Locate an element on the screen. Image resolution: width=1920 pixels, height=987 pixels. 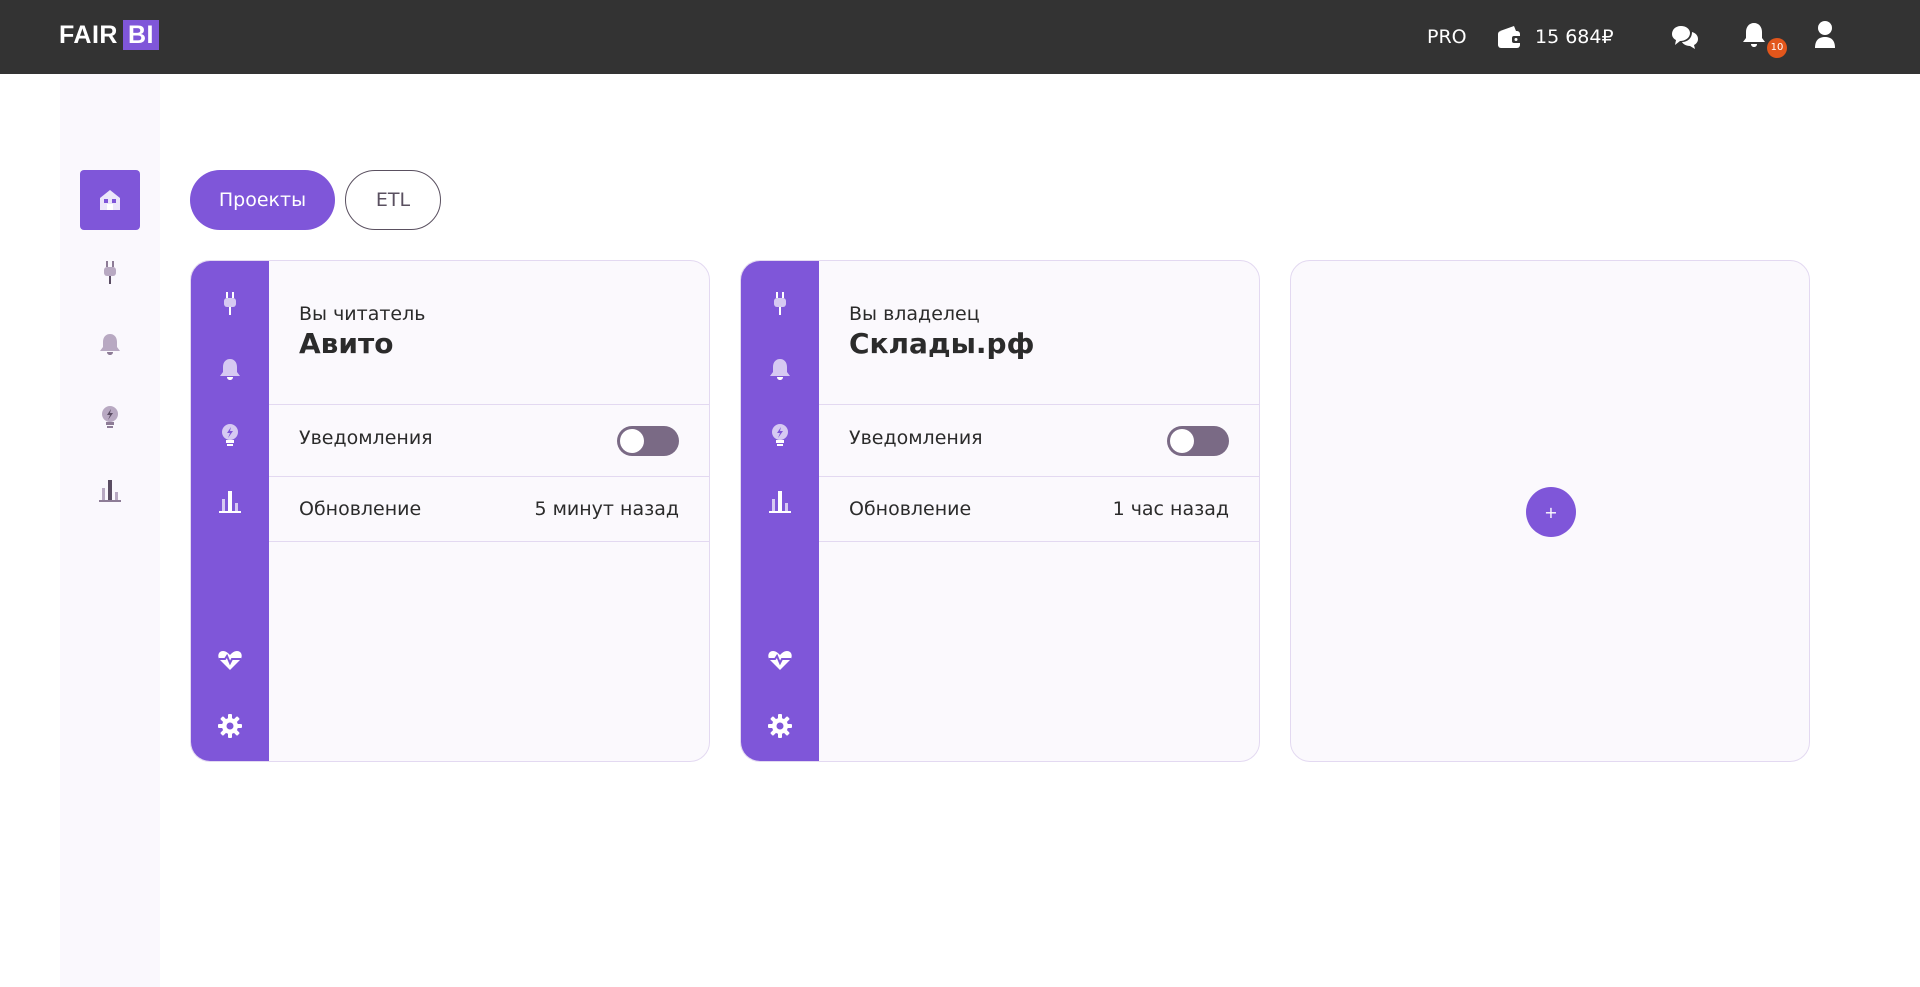
update-value: 5 минут назад is located at coordinates (606, 509).